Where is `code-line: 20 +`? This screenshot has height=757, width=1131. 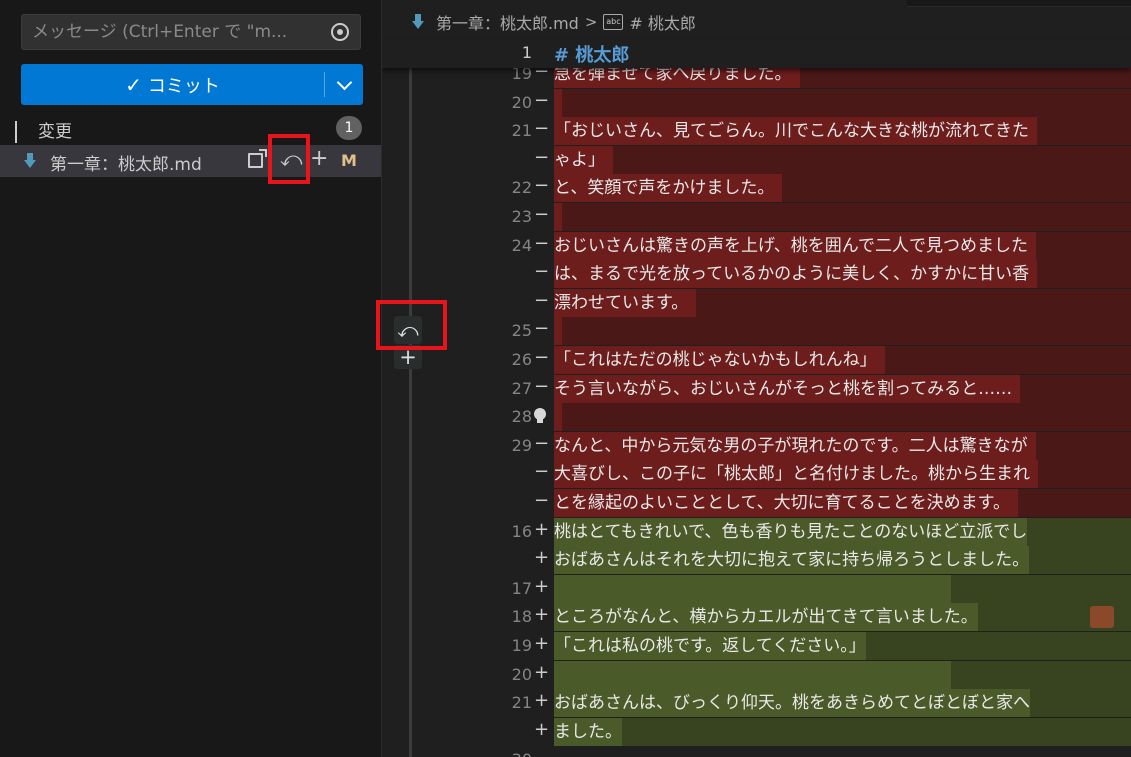 code-line: 20 + is located at coordinates (756, 675).